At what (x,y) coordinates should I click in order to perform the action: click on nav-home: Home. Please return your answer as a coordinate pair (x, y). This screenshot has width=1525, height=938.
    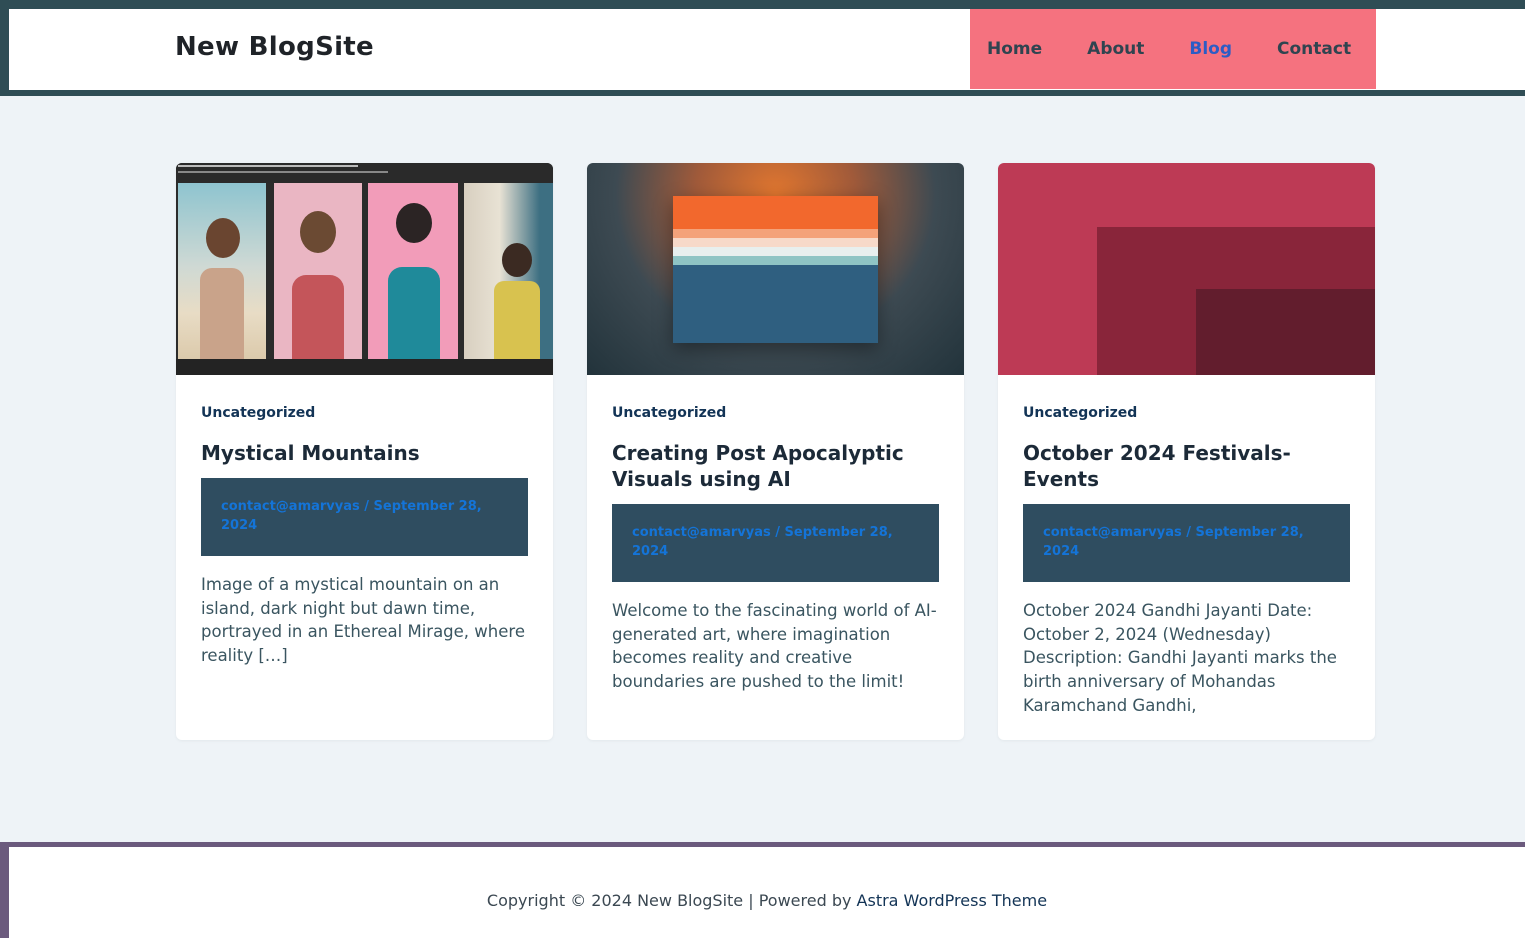
    Looking at the image, I should click on (1014, 49).